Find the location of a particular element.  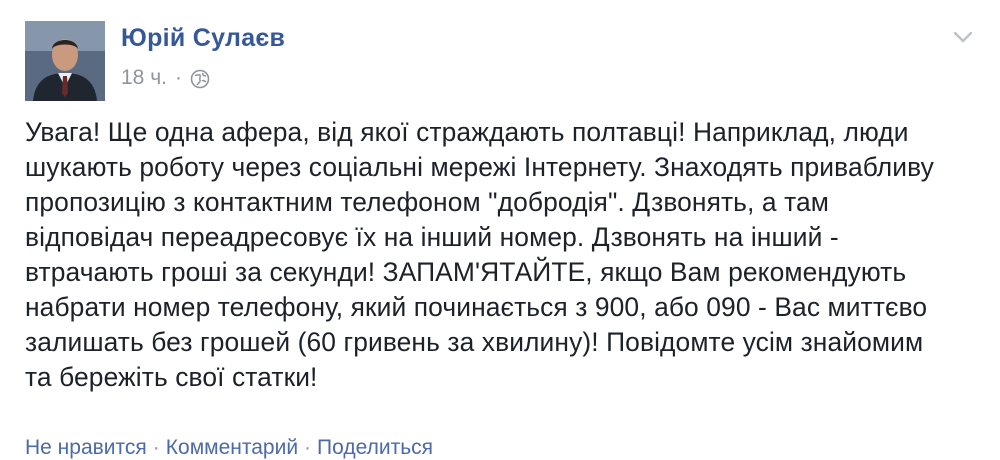

post-meta: 18 ч. · is located at coordinates (165, 78).